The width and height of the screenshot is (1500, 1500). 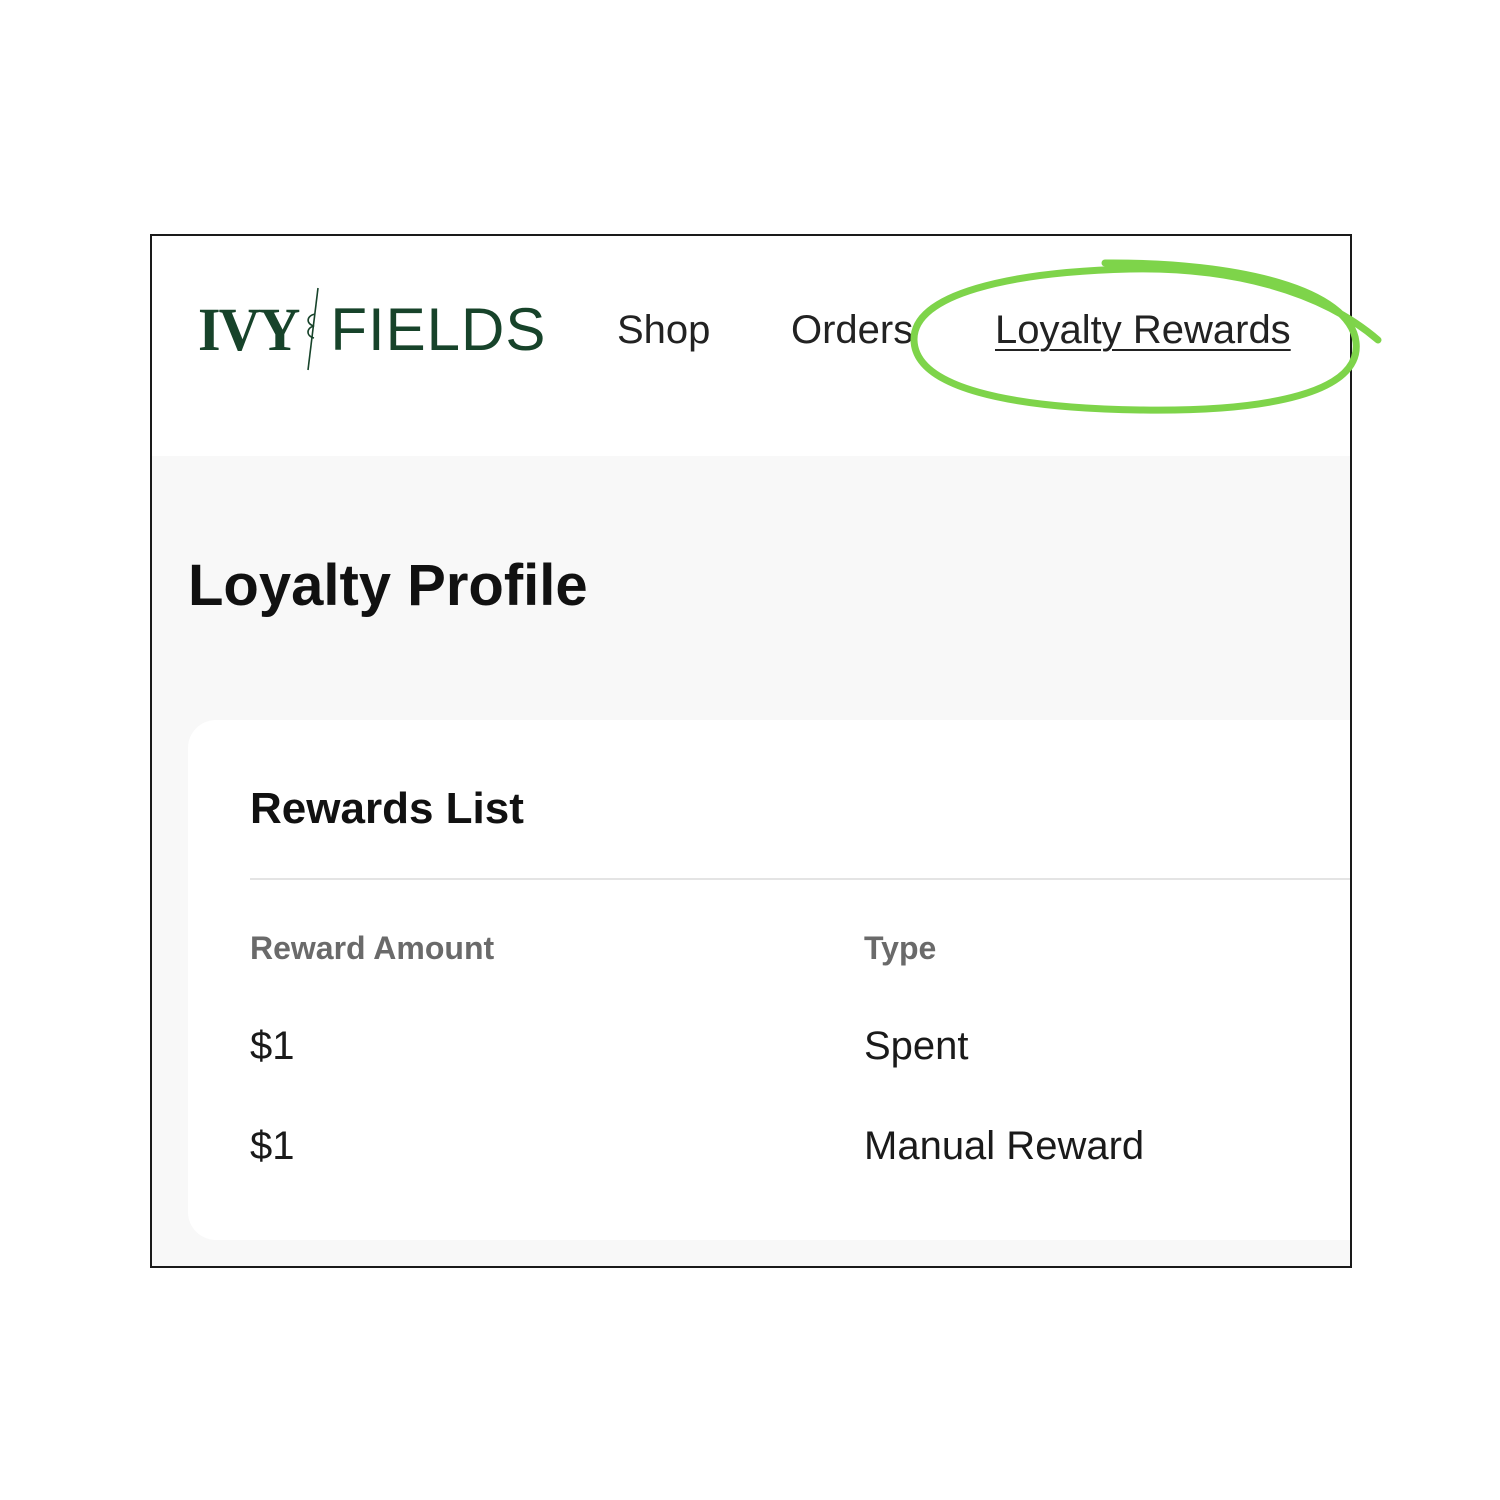 What do you see at coordinates (916, 1046) in the screenshot?
I see `reward-type-cell: Spent` at bounding box center [916, 1046].